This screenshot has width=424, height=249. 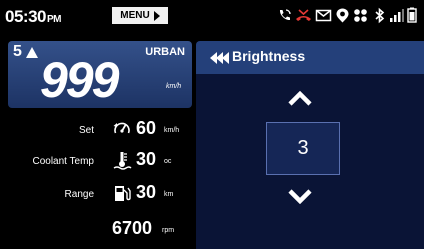 What do you see at coordinates (96, 230) in the screenshot?
I see `rpm-row: 6700 rpm` at bounding box center [96, 230].